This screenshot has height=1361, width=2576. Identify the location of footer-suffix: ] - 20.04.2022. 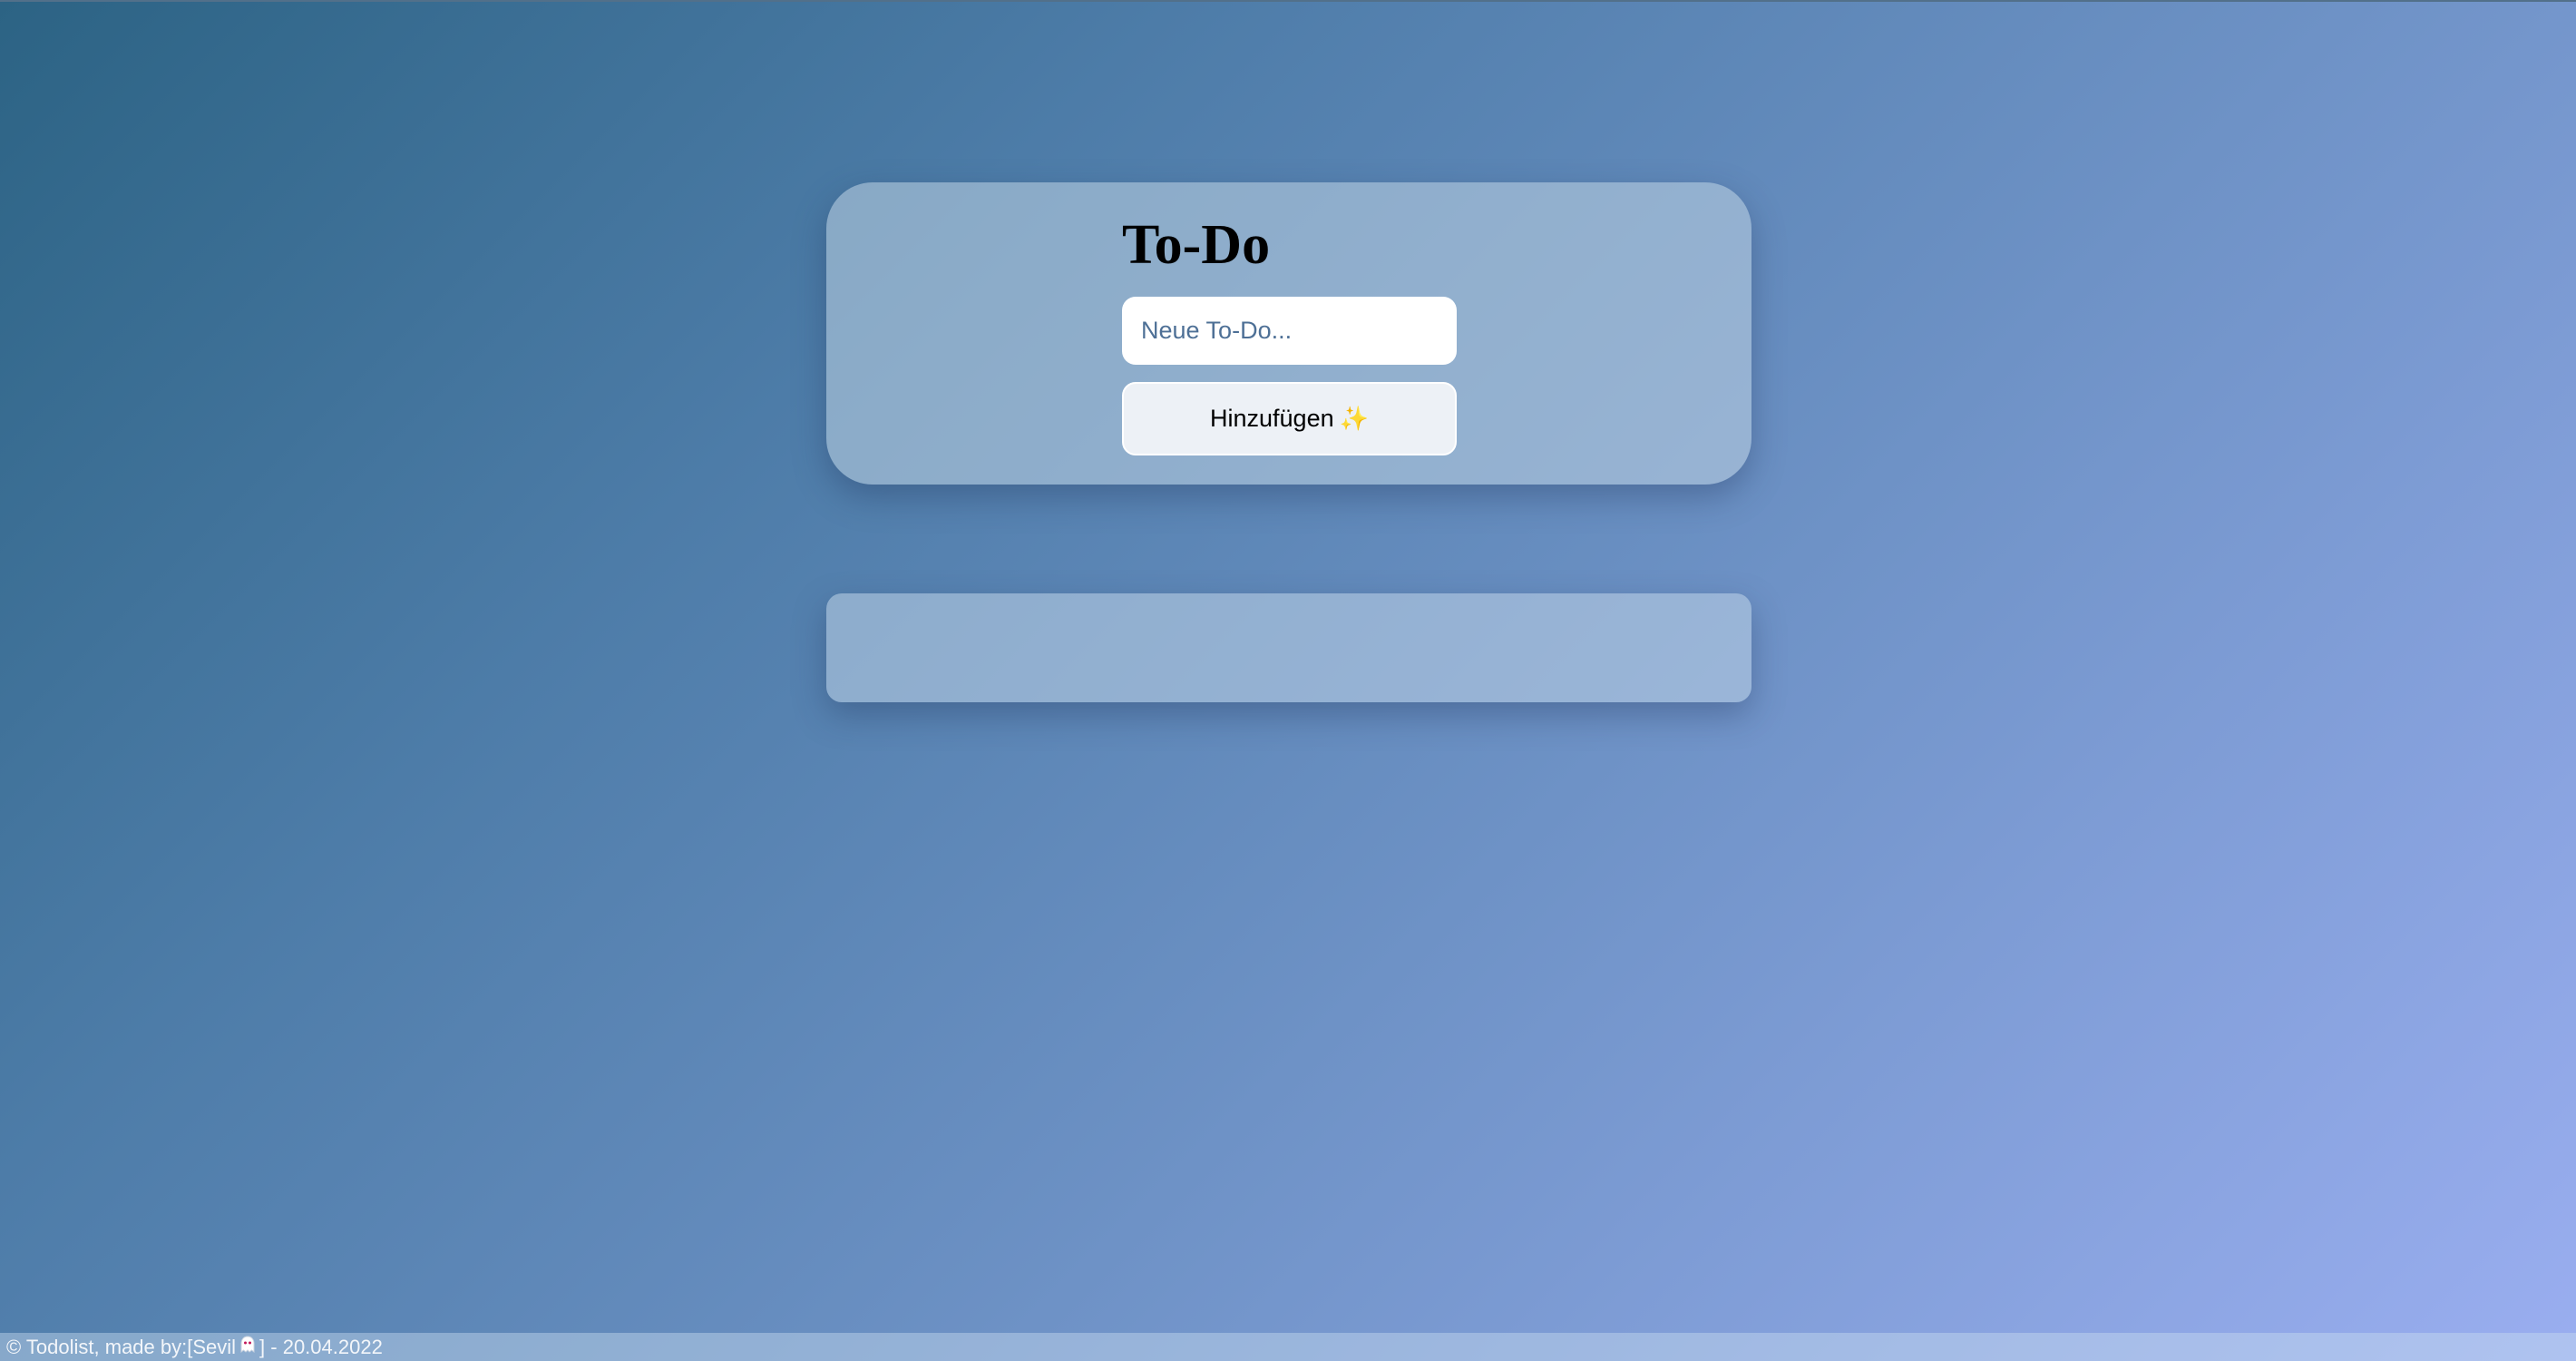
(321, 1346).